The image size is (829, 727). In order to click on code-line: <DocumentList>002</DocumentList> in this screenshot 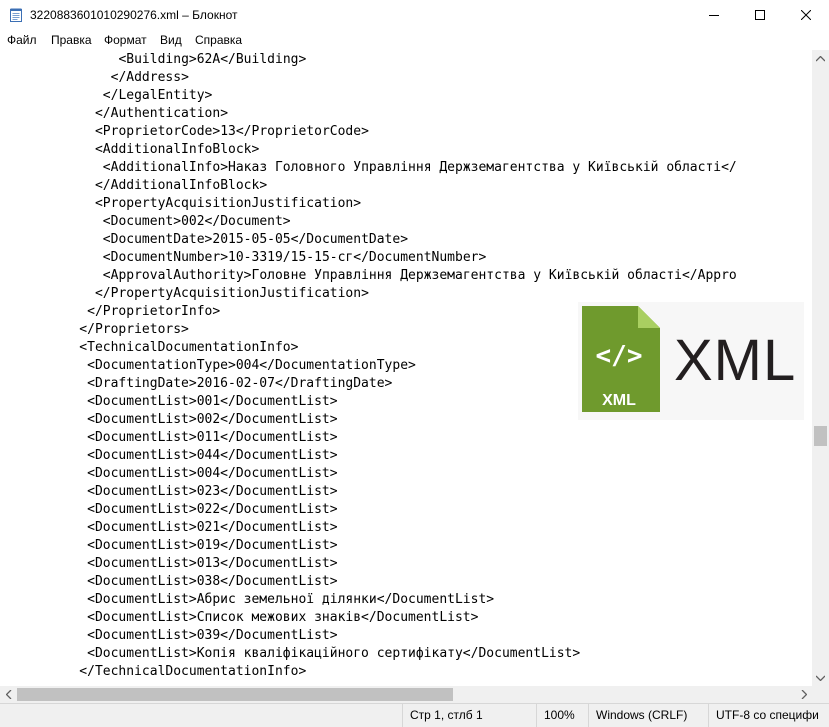, I will do `click(212, 419)`.